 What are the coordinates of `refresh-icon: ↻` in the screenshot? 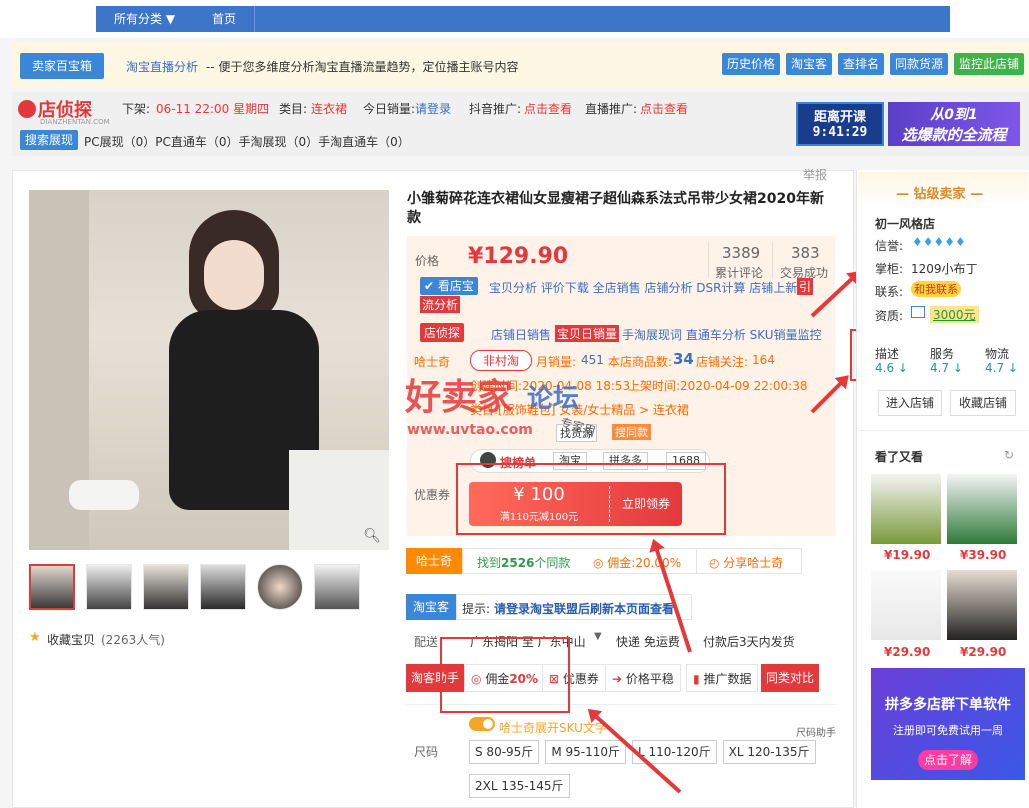 It's located at (1009, 455).